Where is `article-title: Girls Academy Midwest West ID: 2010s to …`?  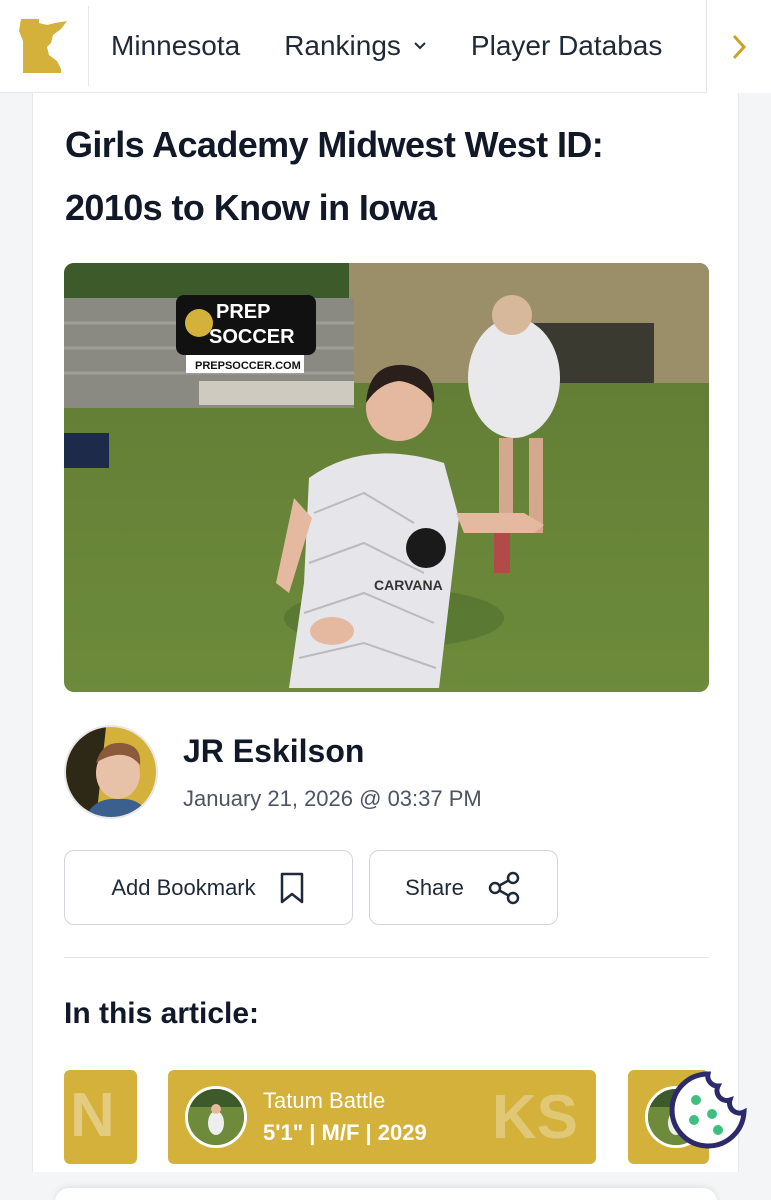 article-title: Girls Academy Midwest West ID: 2010s to … is located at coordinates (334, 176).